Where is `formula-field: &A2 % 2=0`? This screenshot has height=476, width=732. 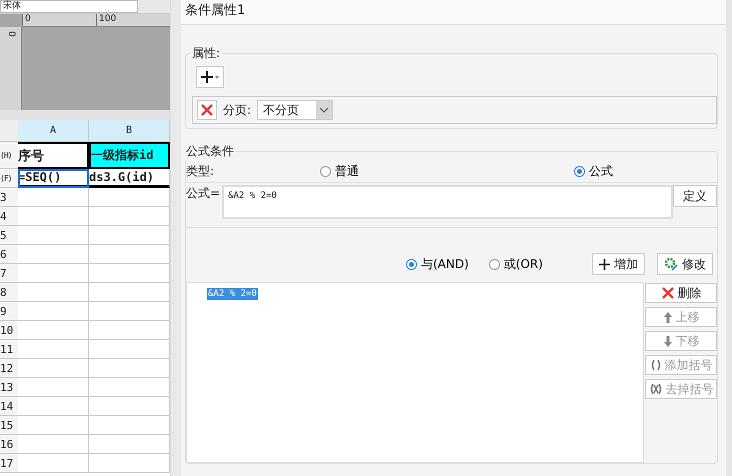 formula-field: &A2 % 2=0 is located at coordinates (447, 202).